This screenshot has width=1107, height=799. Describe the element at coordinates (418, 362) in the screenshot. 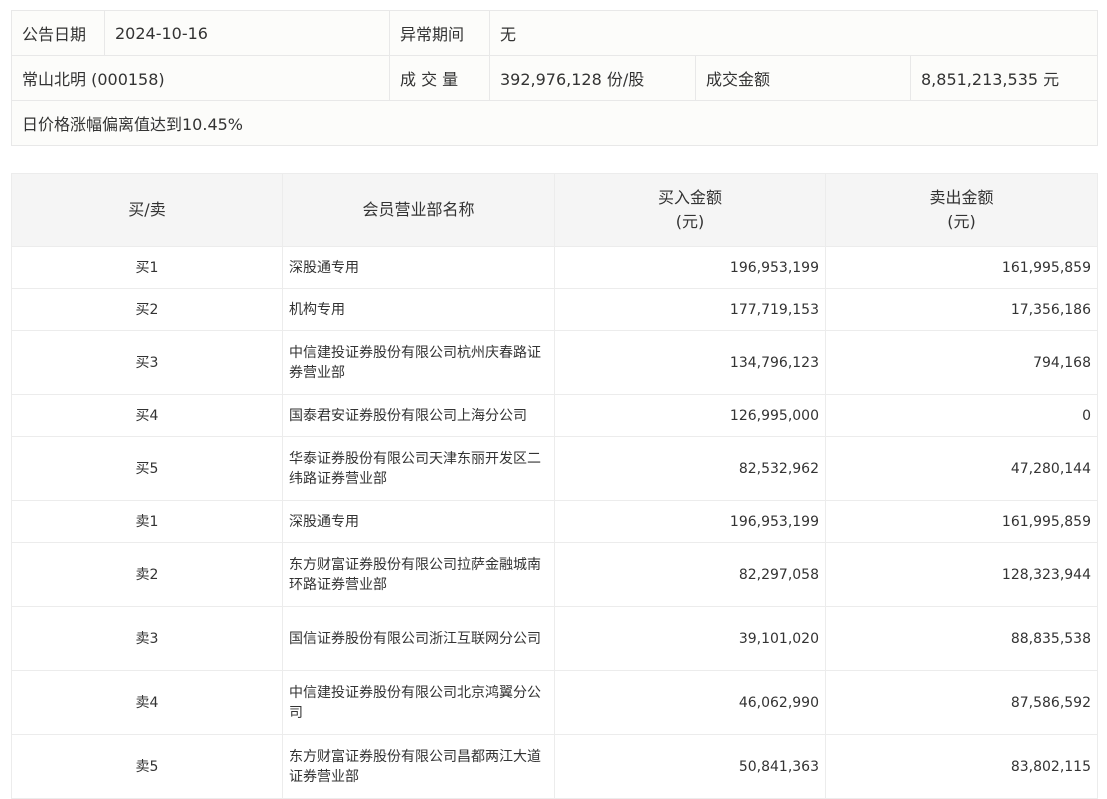

I see `seat-name-cell: 中信建投证券股份有限公司杭州庆春路证券营业部` at that location.